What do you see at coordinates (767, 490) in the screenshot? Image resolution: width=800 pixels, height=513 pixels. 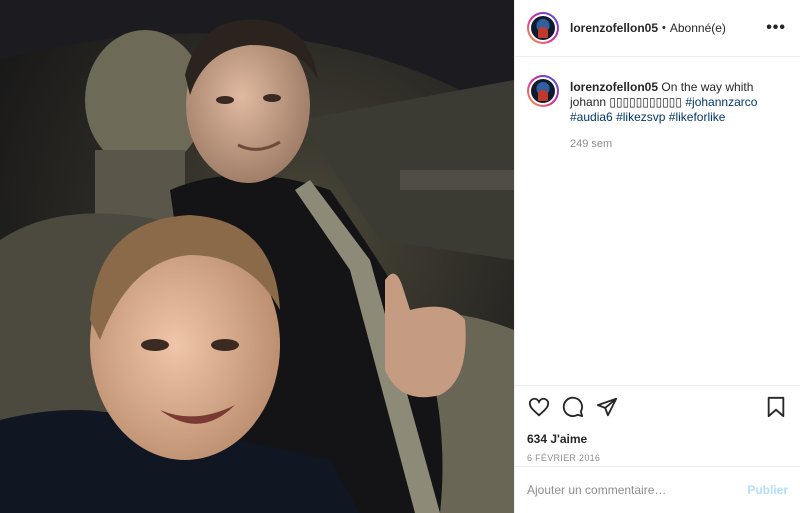 I see `publish-button: Publier` at bounding box center [767, 490].